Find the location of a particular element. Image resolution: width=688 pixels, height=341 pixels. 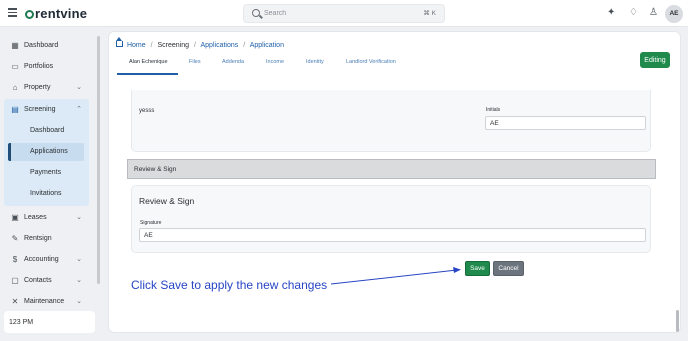

breadcrumb-application: Application is located at coordinates (267, 45).